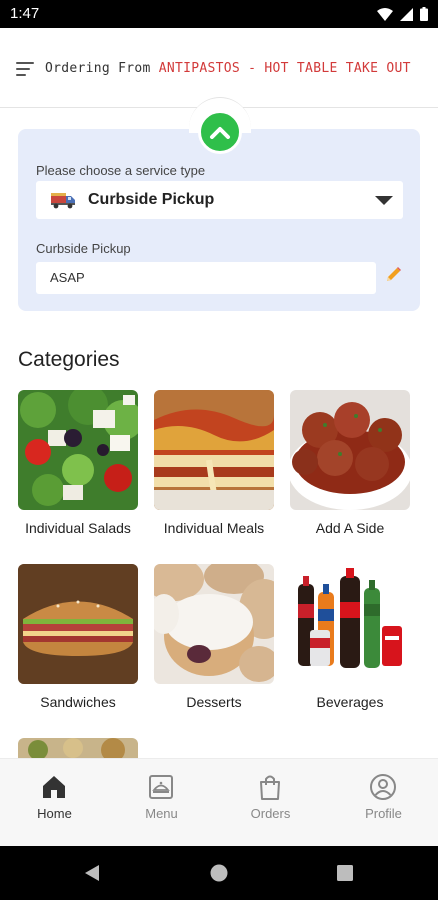 Image resolution: width=438 pixels, height=900 pixels. Describe the element at coordinates (121, 170) in the screenshot. I see `service-type-label: Please choose a service type` at that location.